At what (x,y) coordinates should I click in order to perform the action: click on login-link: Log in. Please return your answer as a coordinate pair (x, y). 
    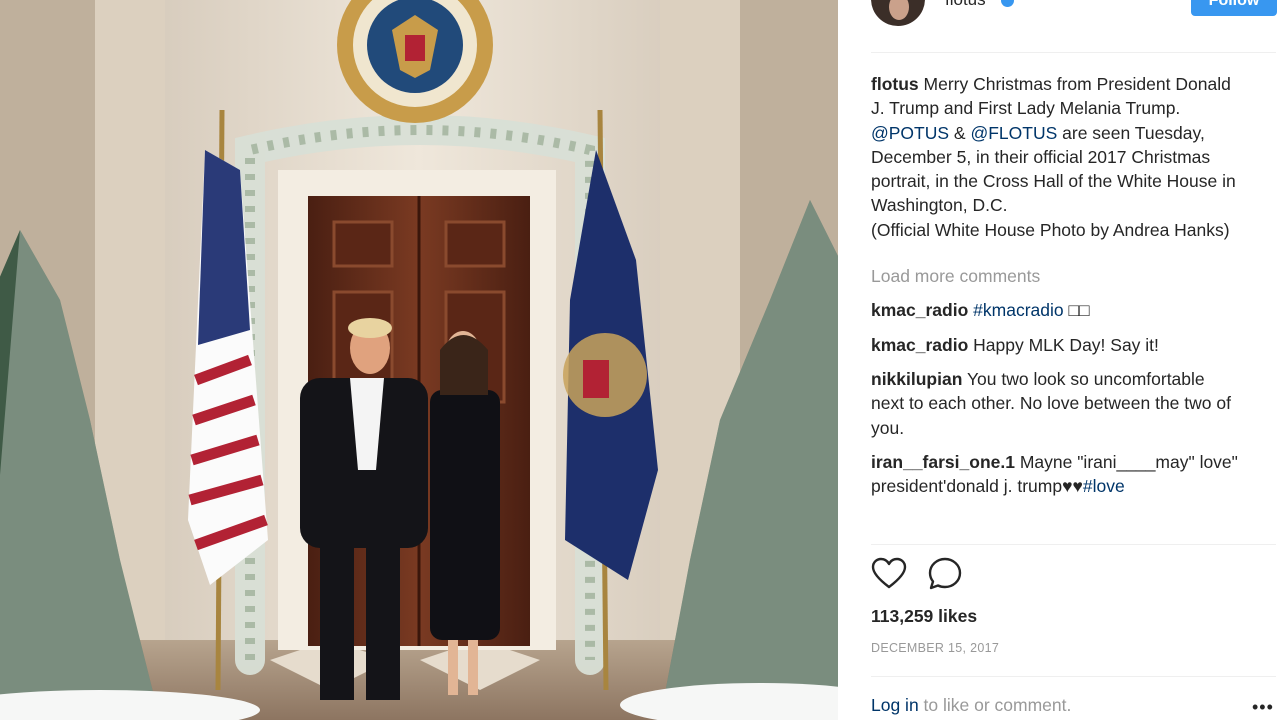
    Looking at the image, I should click on (895, 705).